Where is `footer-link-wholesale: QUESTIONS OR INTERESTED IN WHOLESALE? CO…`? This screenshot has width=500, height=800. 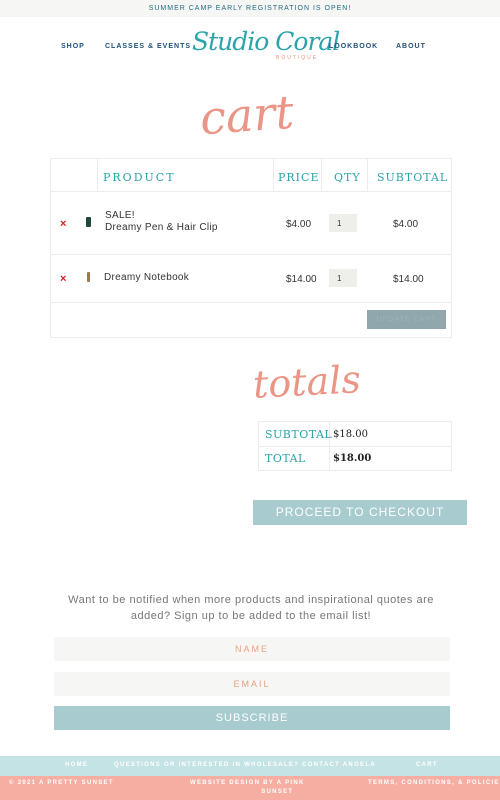
footer-link-wholesale: QUESTIONS OR INTERESTED IN WHOLESALE? CO… is located at coordinates (245, 765).